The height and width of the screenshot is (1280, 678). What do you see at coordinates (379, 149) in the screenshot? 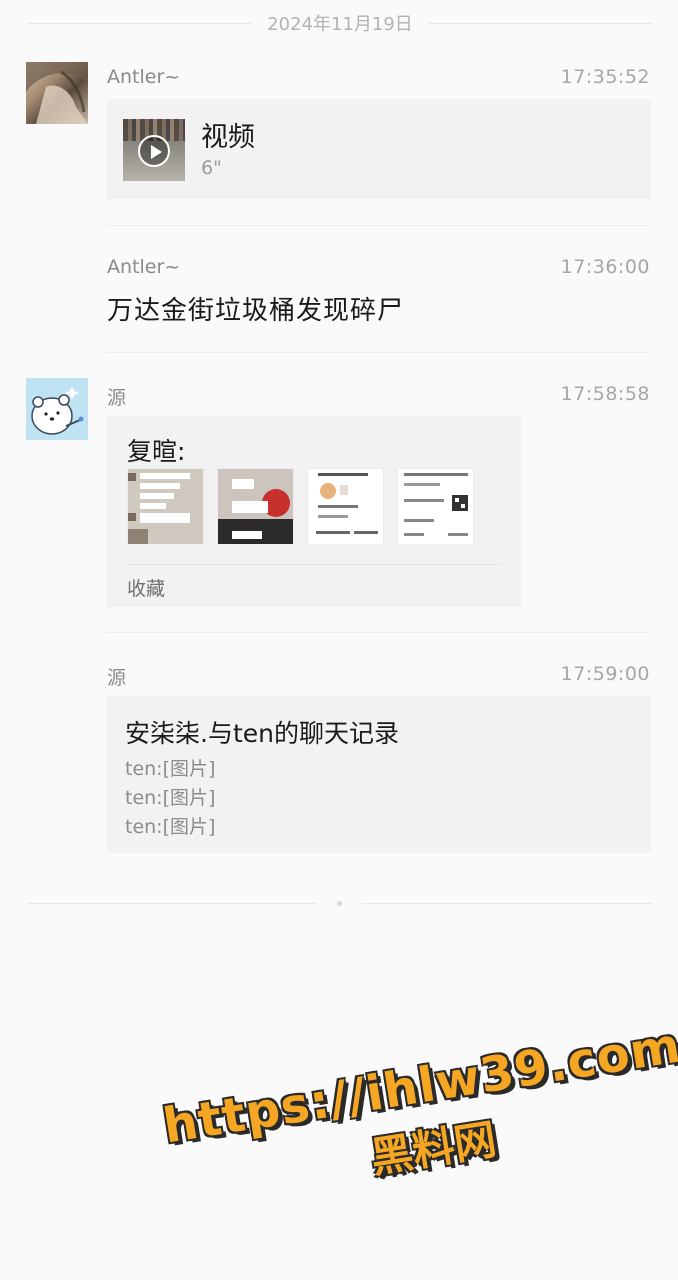
I see `video-card: 视频 6"` at bounding box center [379, 149].